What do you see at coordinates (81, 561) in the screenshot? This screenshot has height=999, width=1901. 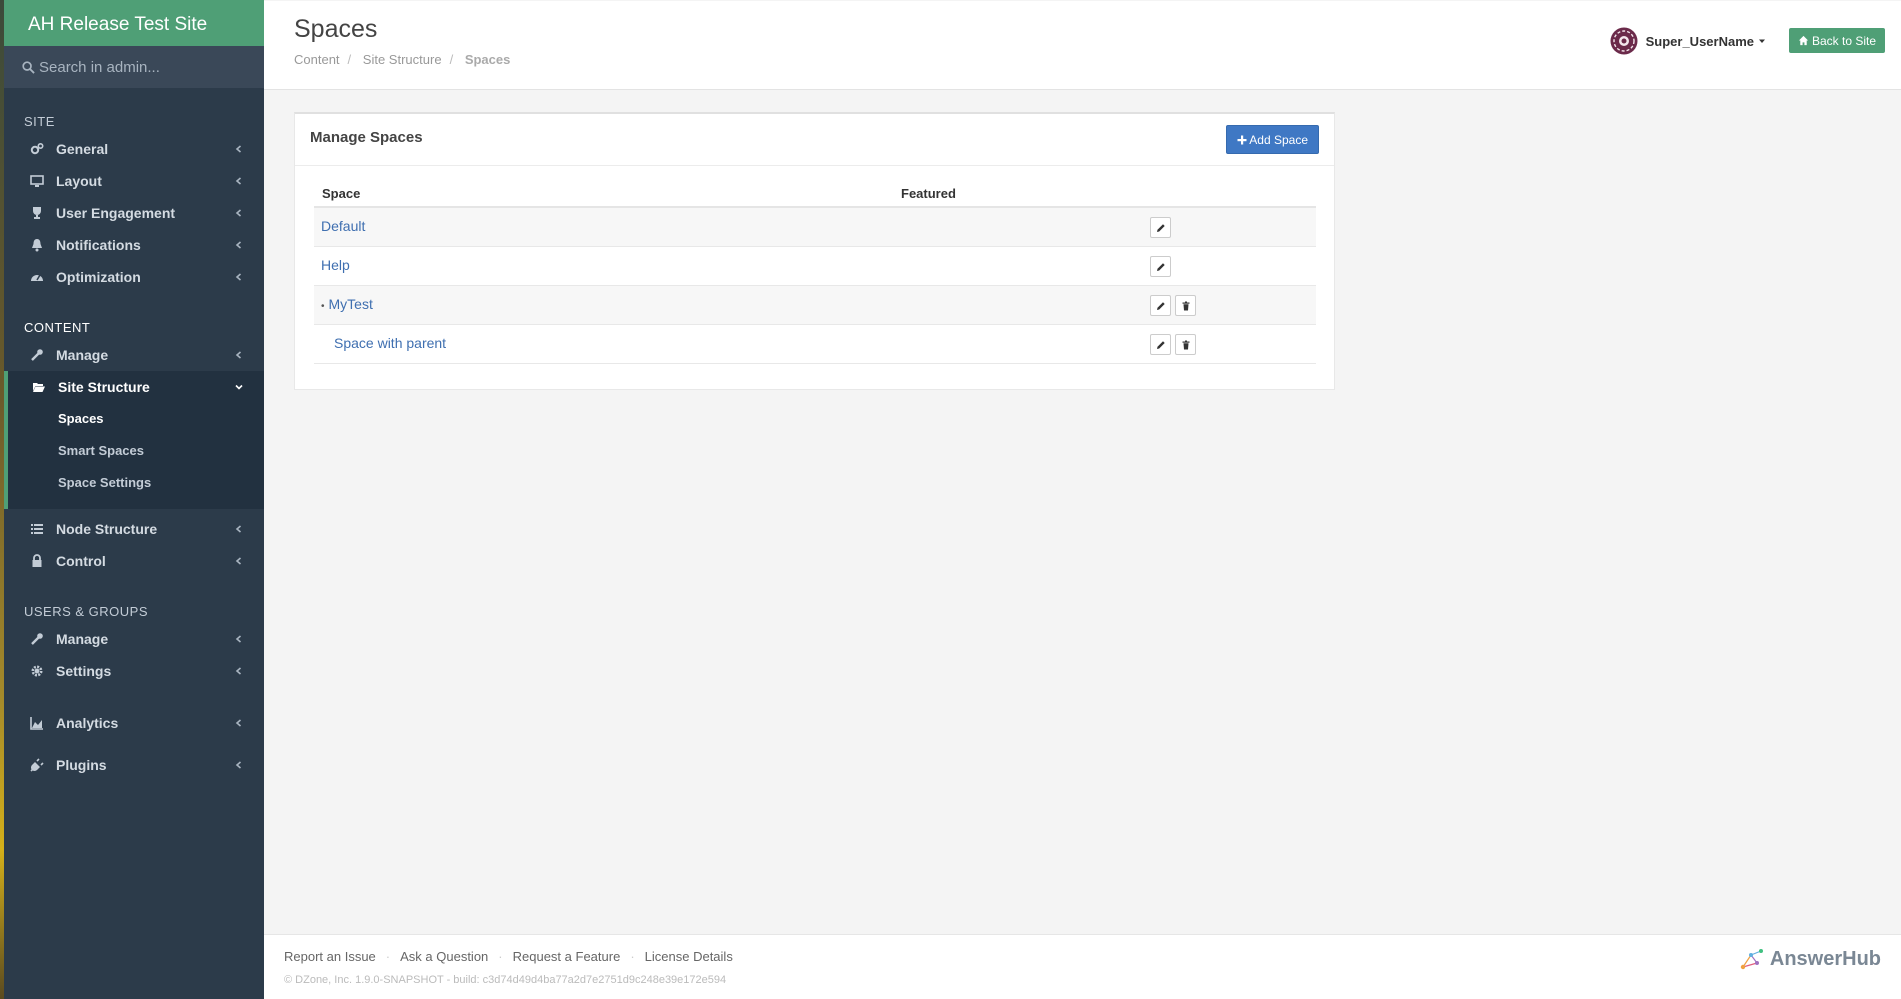 I see `nav-control-label: Control` at bounding box center [81, 561].